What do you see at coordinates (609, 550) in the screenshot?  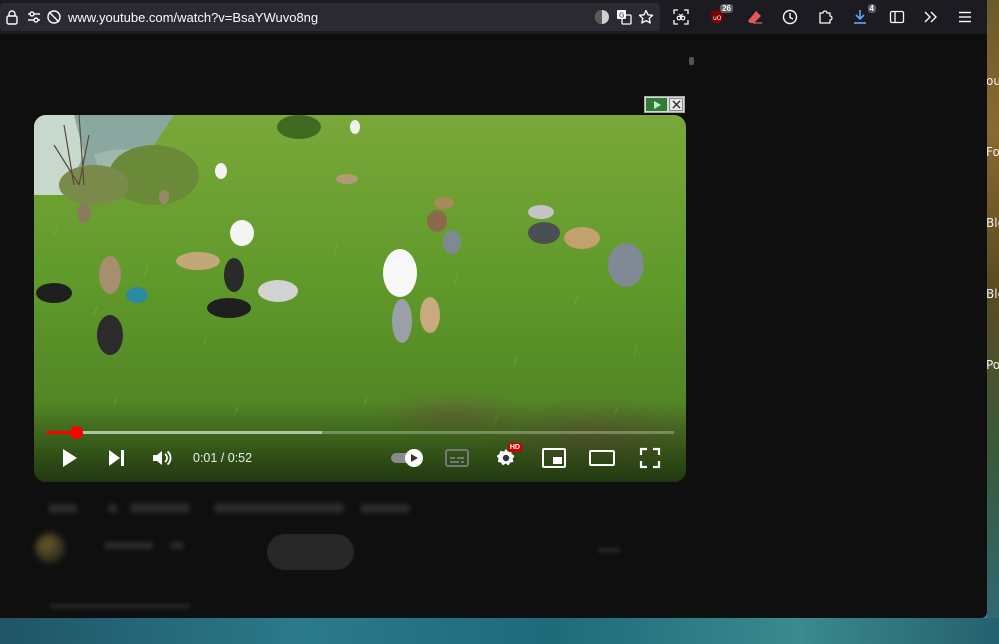 I see `action-placeholder` at bounding box center [609, 550].